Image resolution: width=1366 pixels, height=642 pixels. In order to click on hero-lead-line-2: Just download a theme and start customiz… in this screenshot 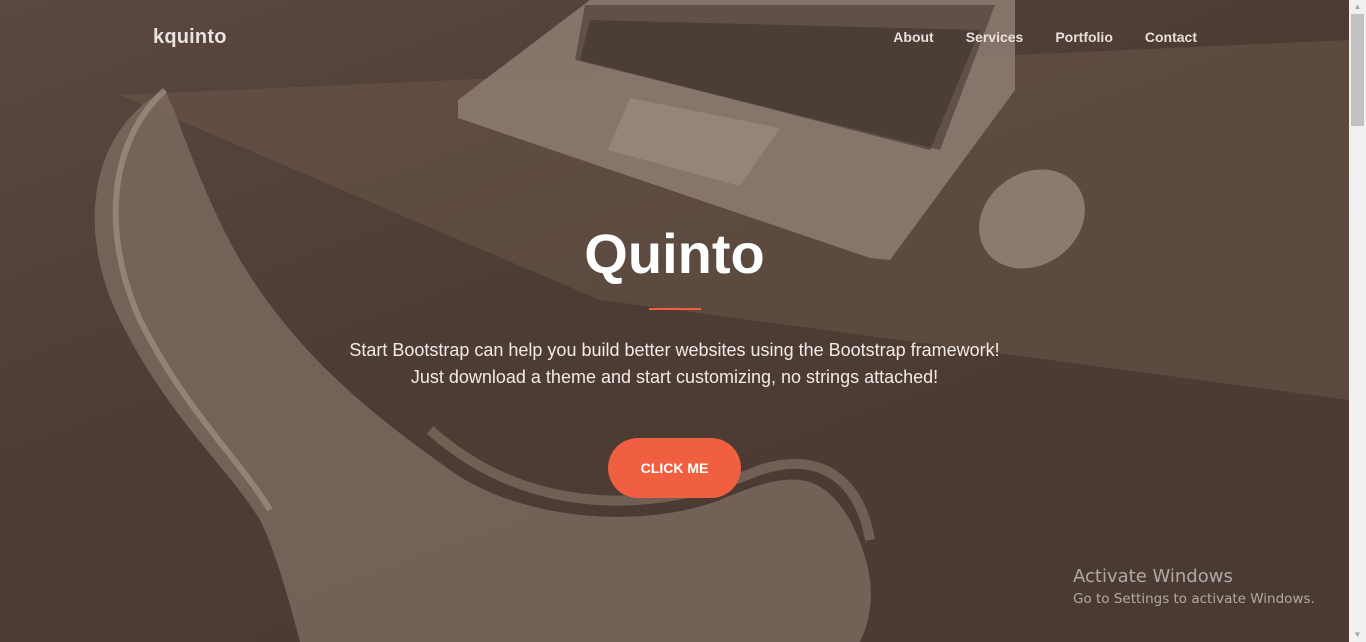, I will do `click(674, 377)`.